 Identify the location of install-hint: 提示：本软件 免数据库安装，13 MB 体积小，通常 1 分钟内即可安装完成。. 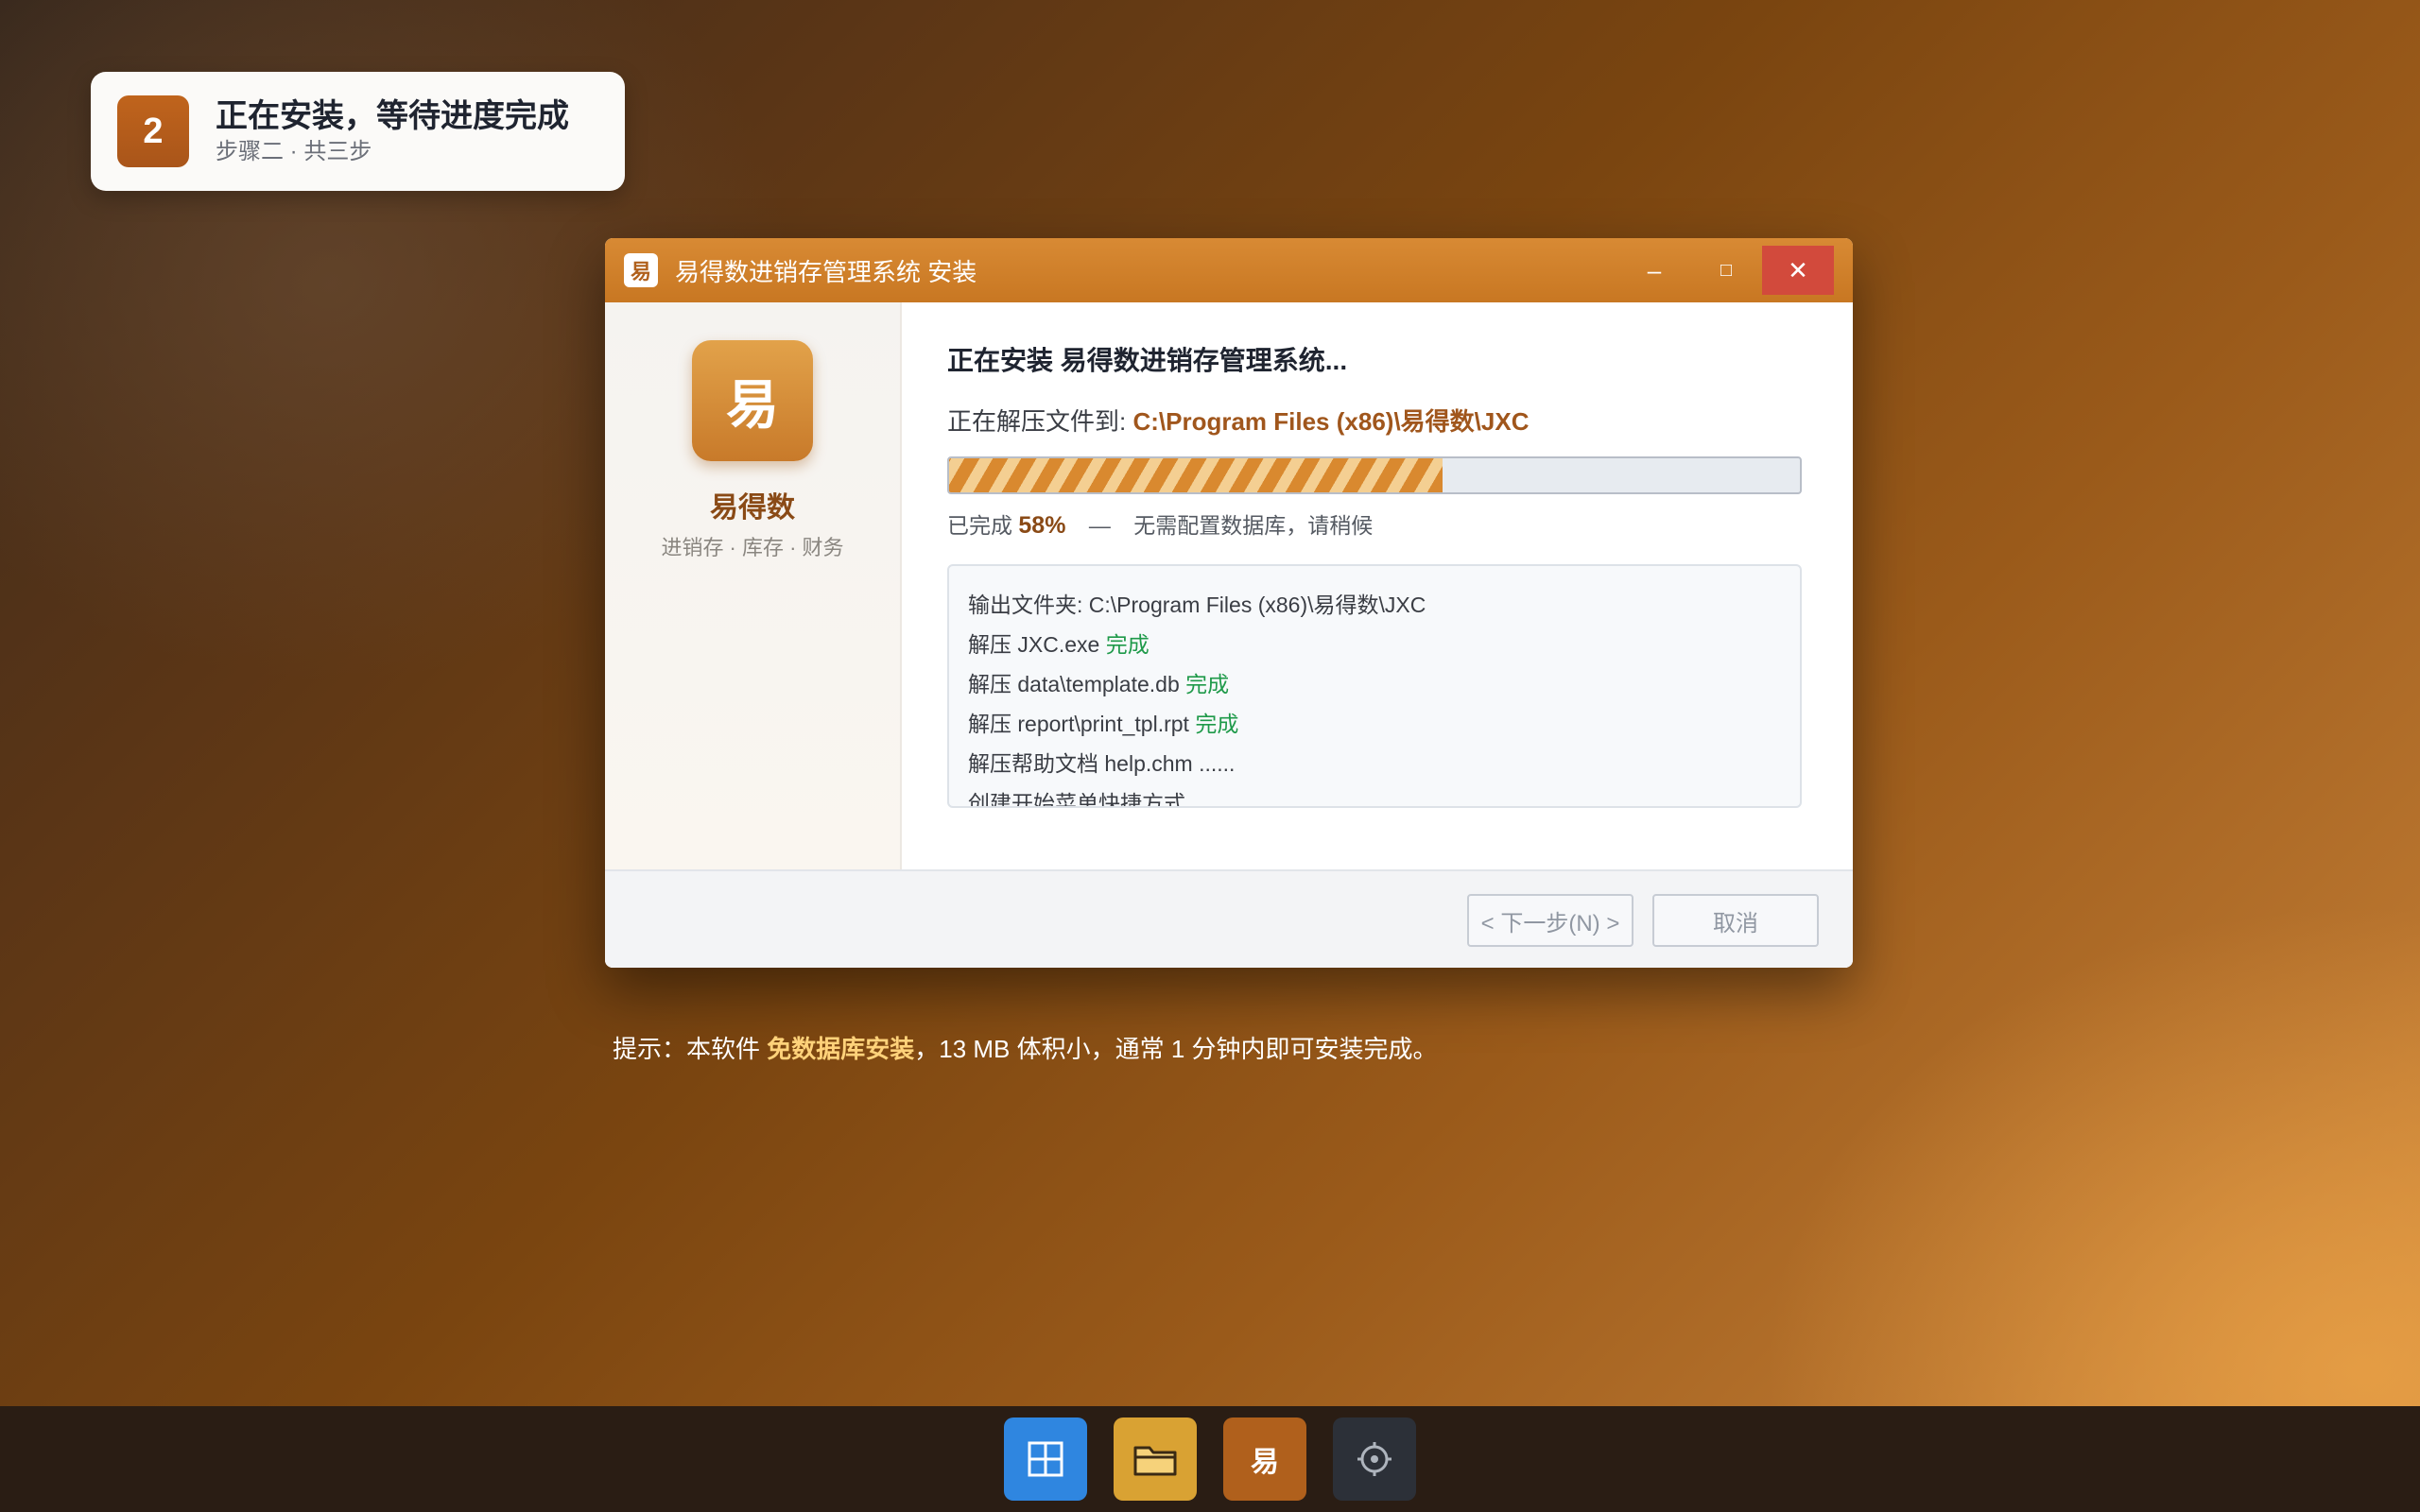
(1025, 1047).